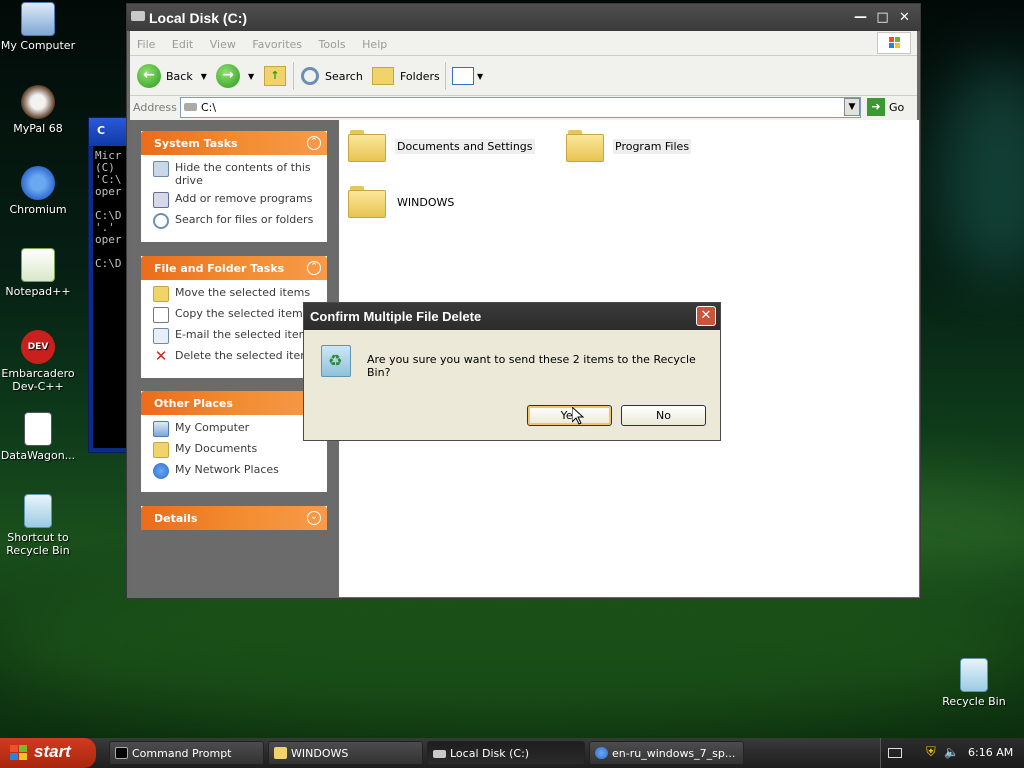  Describe the element at coordinates (52, 751) in the screenshot. I see `start-label: start` at that location.